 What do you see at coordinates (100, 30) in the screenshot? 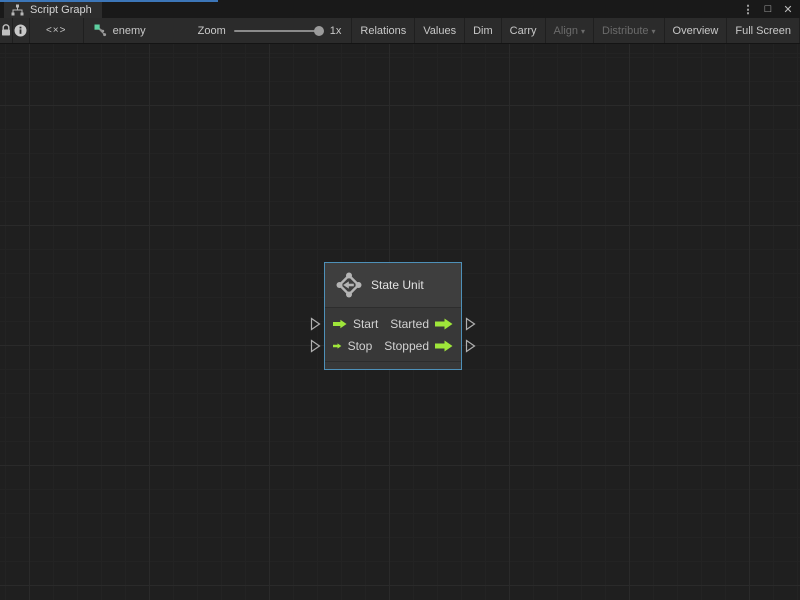
I see `flow-graph-icon` at bounding box center [100, 30].